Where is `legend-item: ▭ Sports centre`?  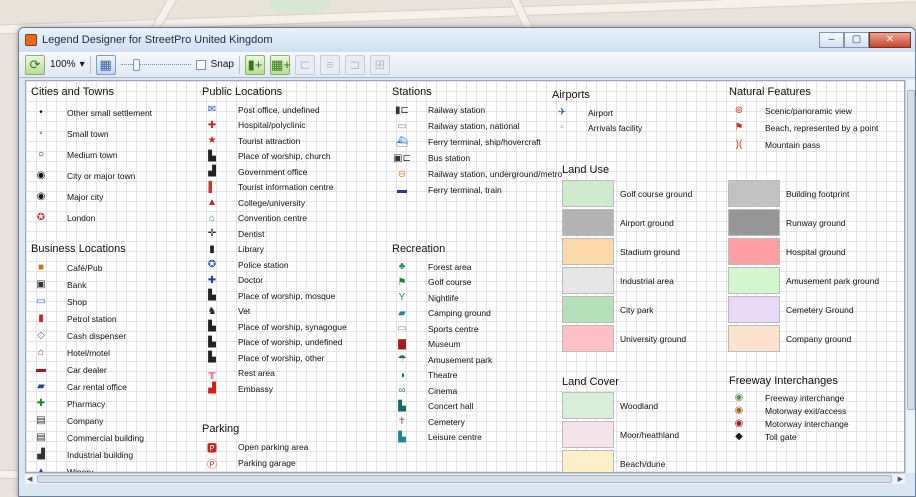
legend-item: ▭ Sports centre is located at coordinates (442, 329).